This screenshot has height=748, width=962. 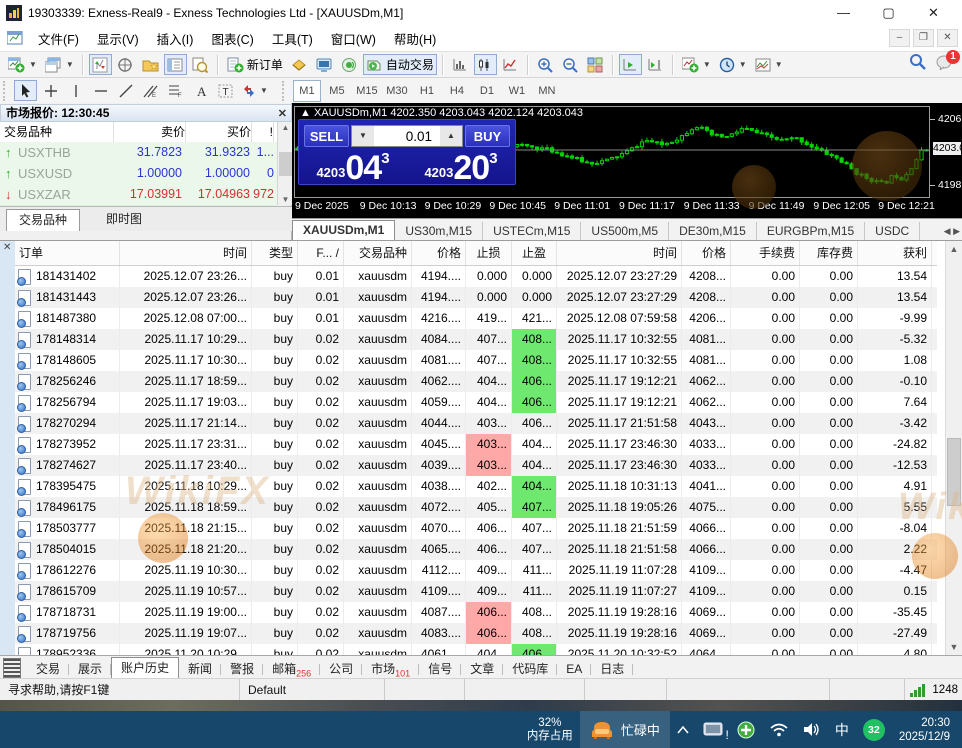 What do you see at coordinates (619, 253) in the screenshot?
I see `orders-column-8: 时间` at bounding box center [619, 253].